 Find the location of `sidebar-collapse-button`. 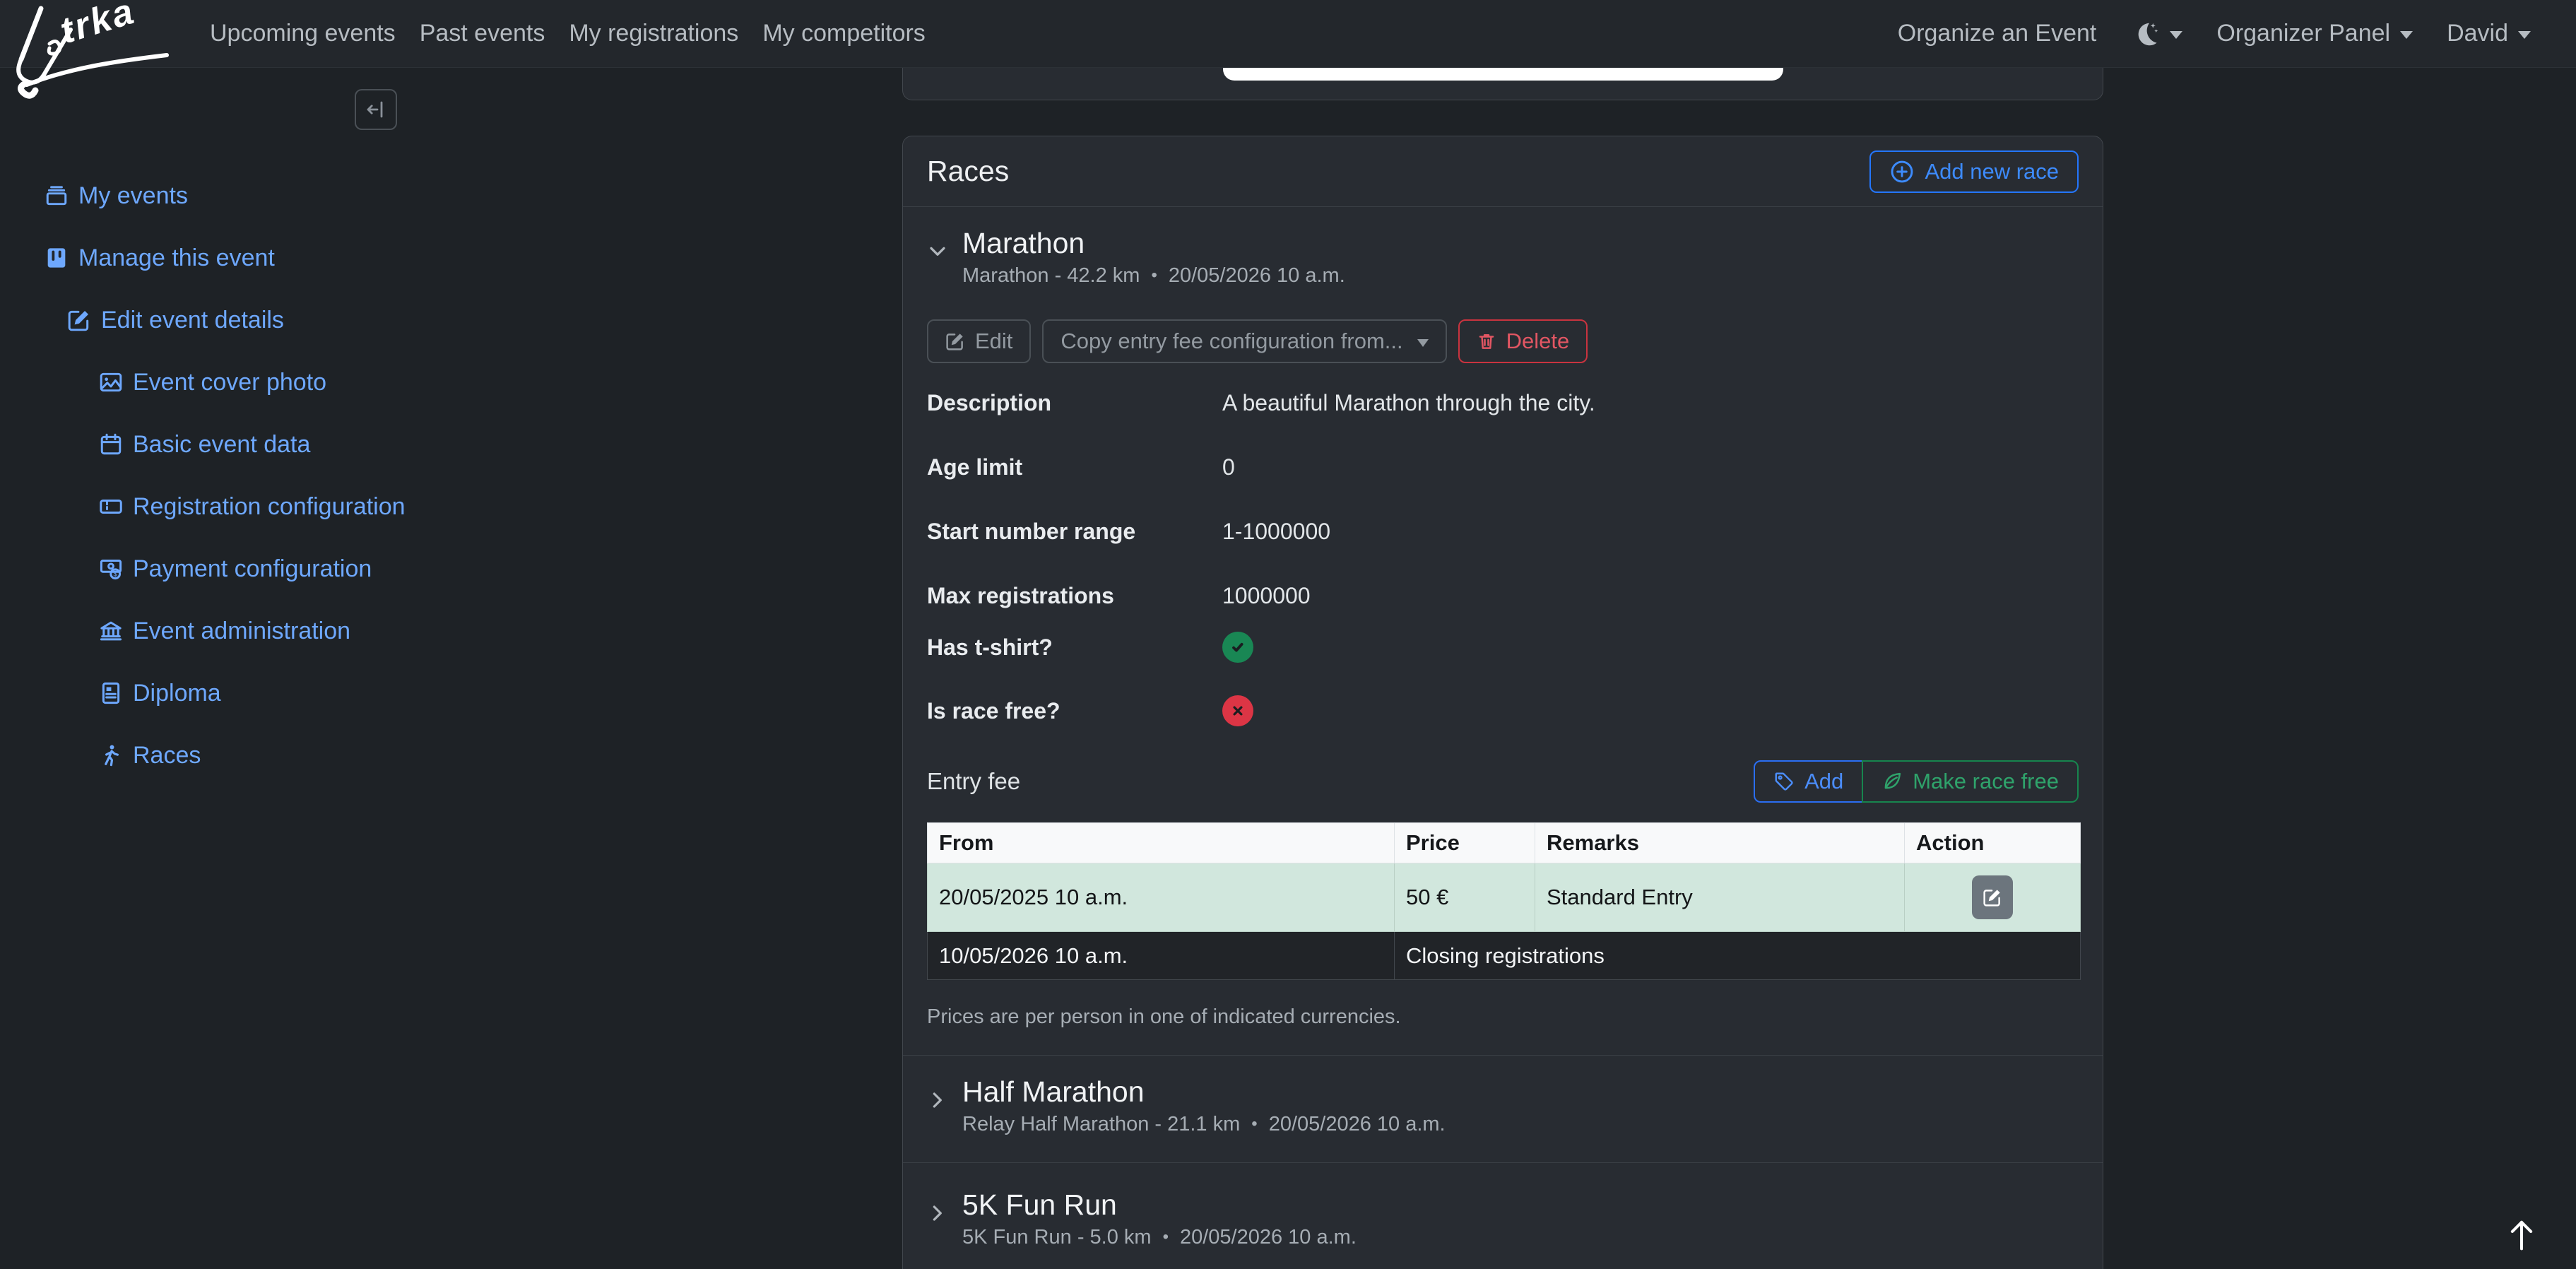

sidebar-collapse-button is located at coordinates (376, 109).